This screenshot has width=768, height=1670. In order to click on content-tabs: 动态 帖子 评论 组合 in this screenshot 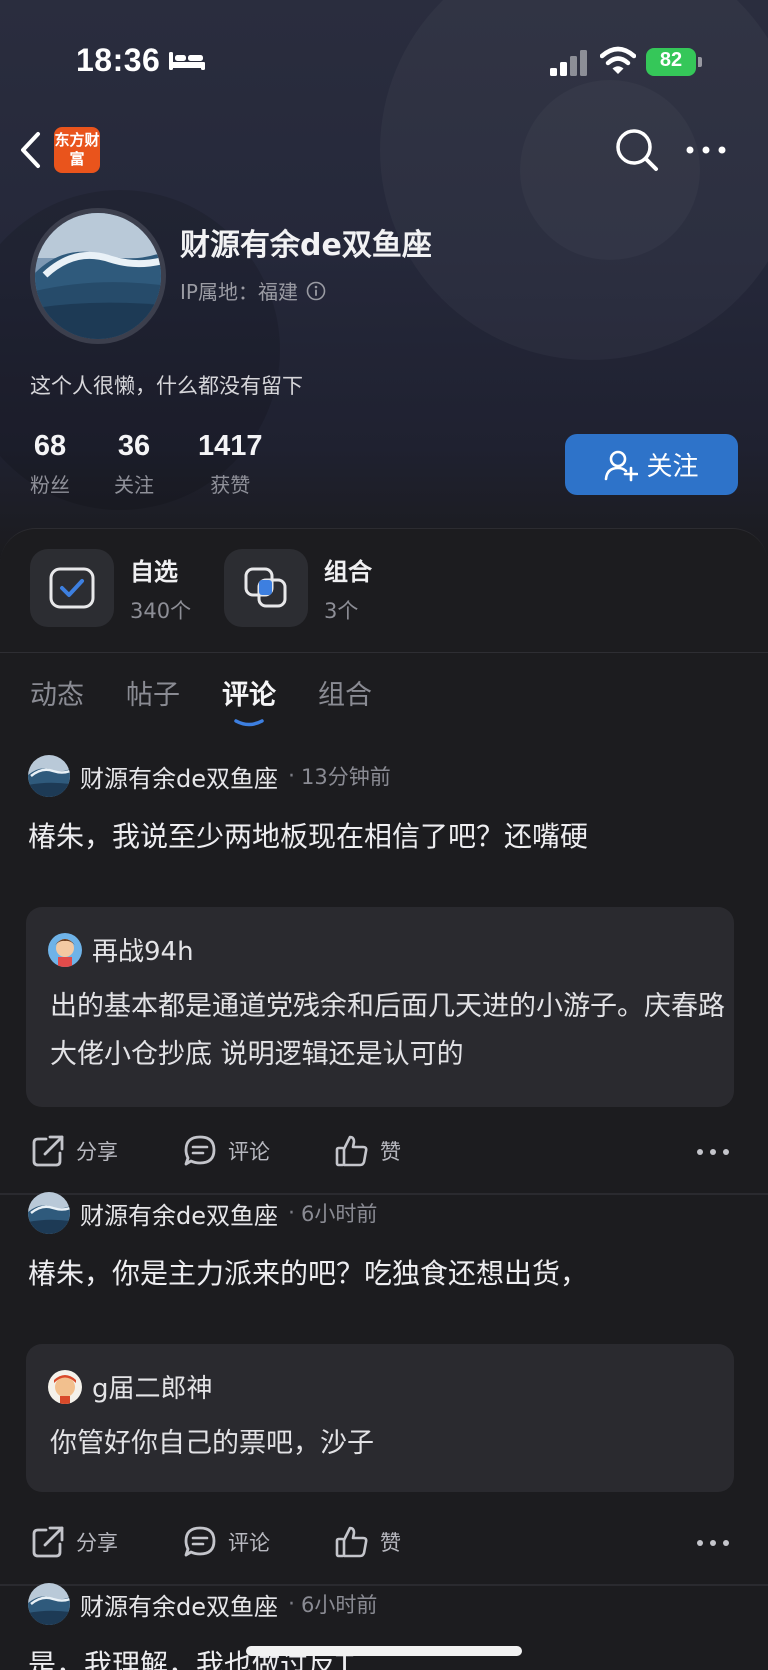, I will do `click(384, 704)`.